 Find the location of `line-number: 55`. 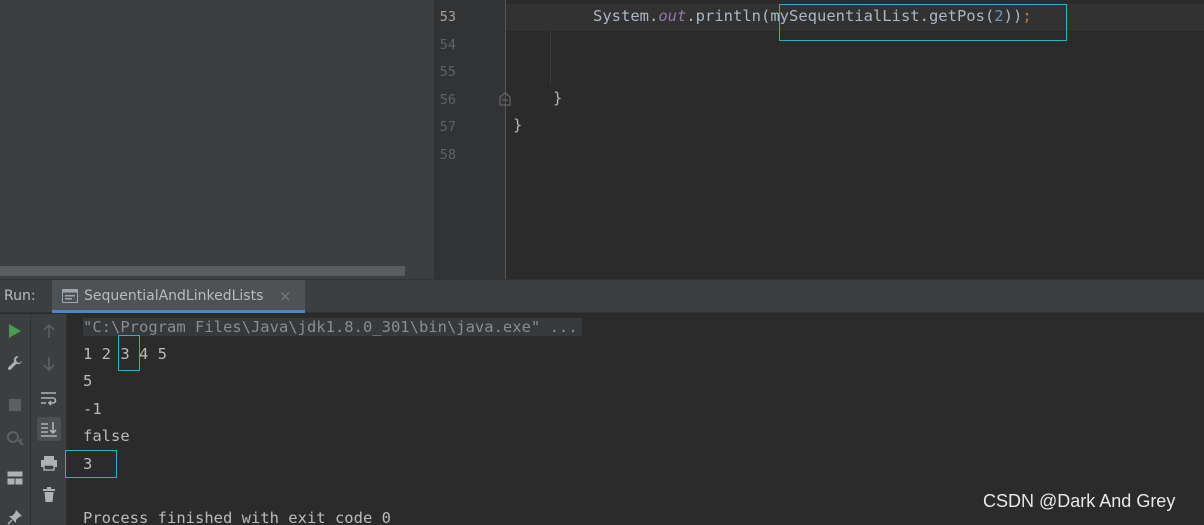

line-number: 55 is located at coordinates (447, 72).